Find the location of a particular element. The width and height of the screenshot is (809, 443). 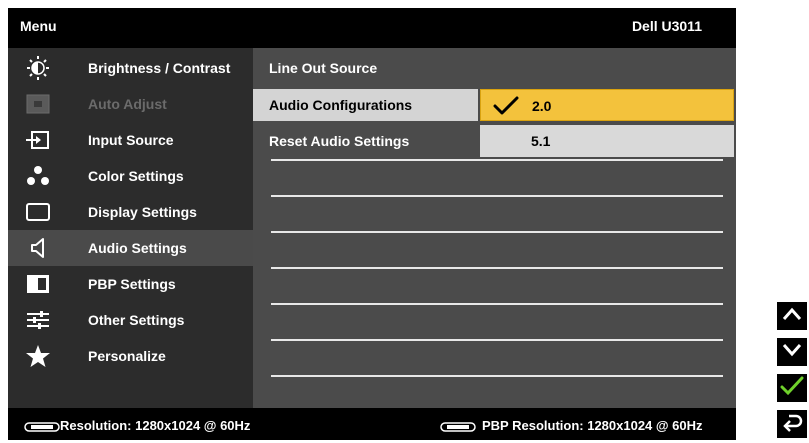

sidebar-item-personalize: Personalize is located at coordinates (130, 356).